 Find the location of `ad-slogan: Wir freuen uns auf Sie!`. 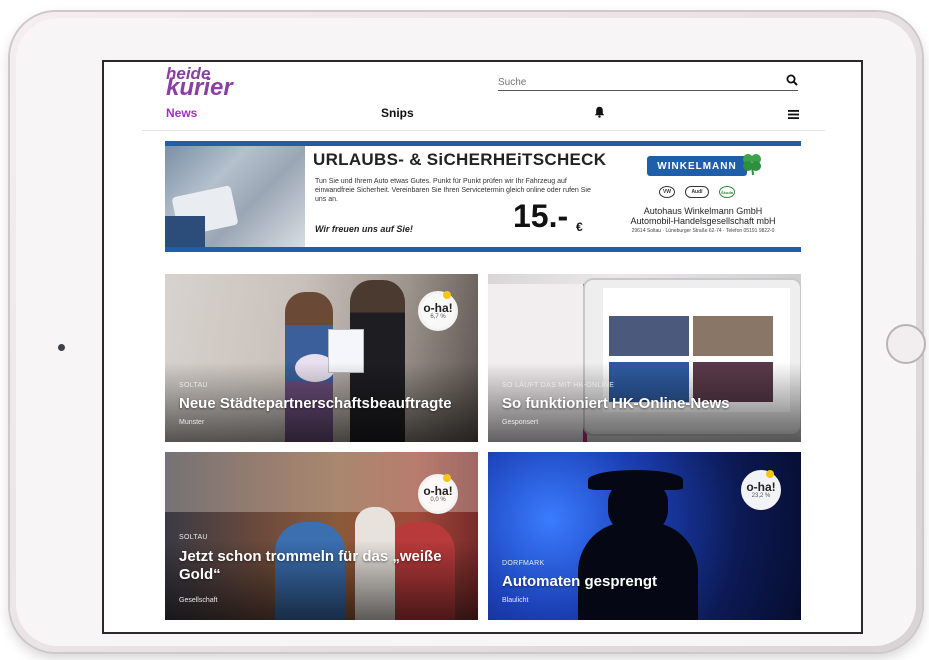

ad-slogan: Wir freuen uns auf Sie! is located at coordinates (364, 229).